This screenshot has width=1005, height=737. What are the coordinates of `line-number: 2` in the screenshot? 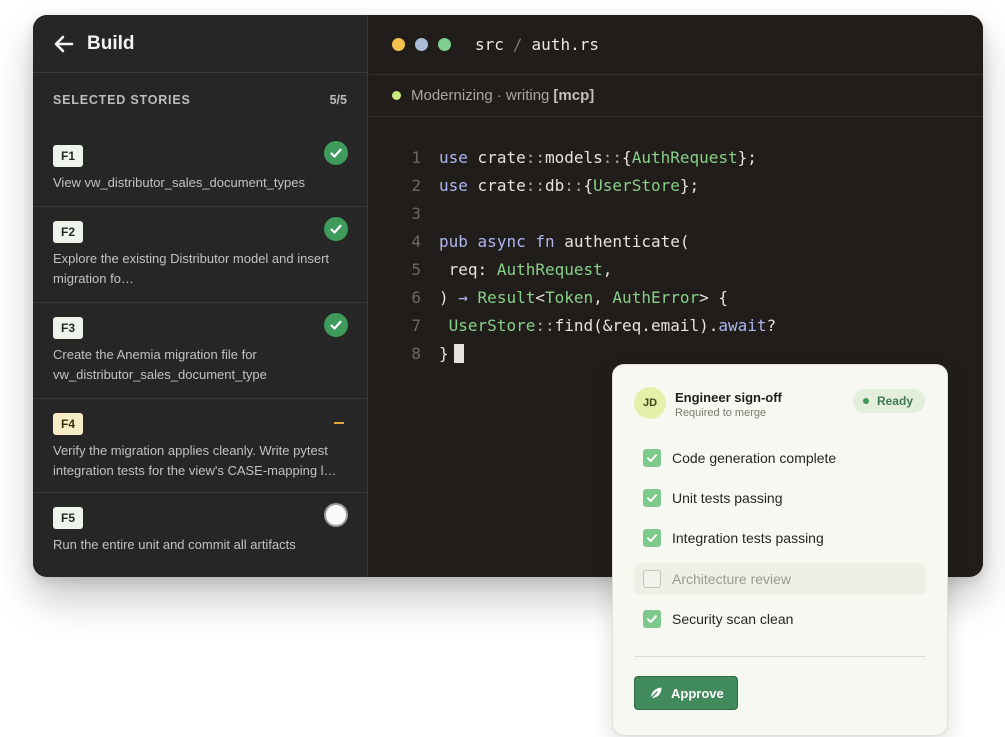 It's located at (416, 185).